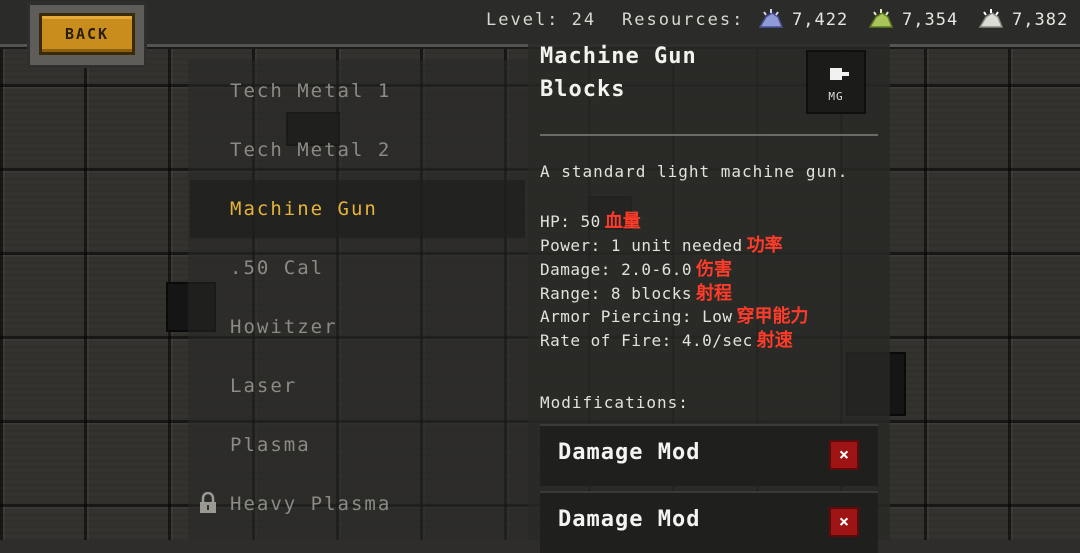 Image resolution: width=1080 pixels, height=553 pixels. Describe the element at coordinates (208, 502) in the screenshot. I see `lock-icon` at that location.